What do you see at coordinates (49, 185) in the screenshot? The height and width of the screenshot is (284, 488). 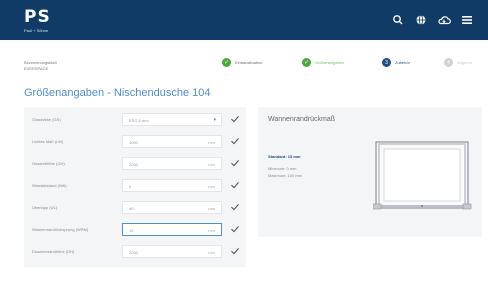 I see `field-label: Wandabstand (WA)` at bounding box center [49, 185].